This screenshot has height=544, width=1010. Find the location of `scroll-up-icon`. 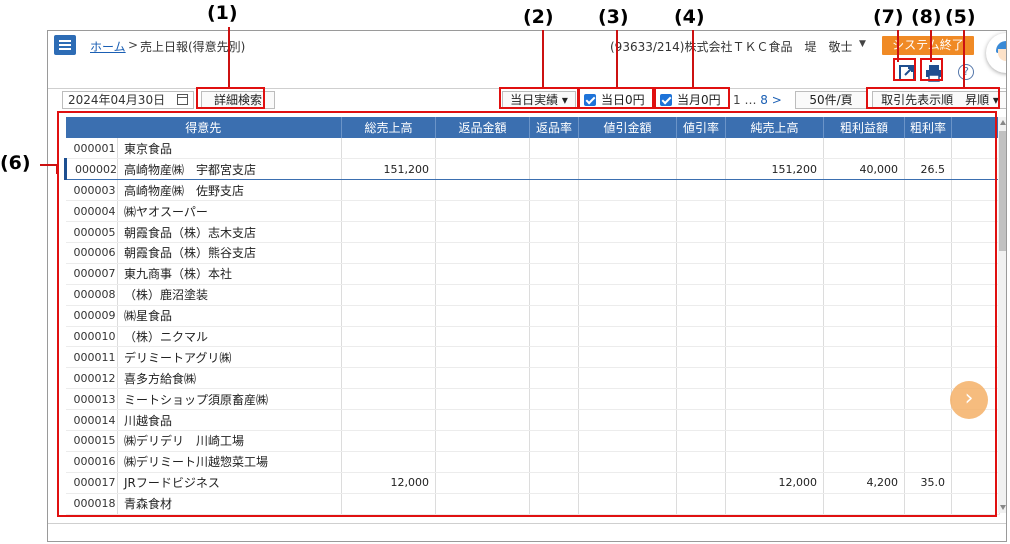

scroll-up-icon is located at coordinates (1003, 122).